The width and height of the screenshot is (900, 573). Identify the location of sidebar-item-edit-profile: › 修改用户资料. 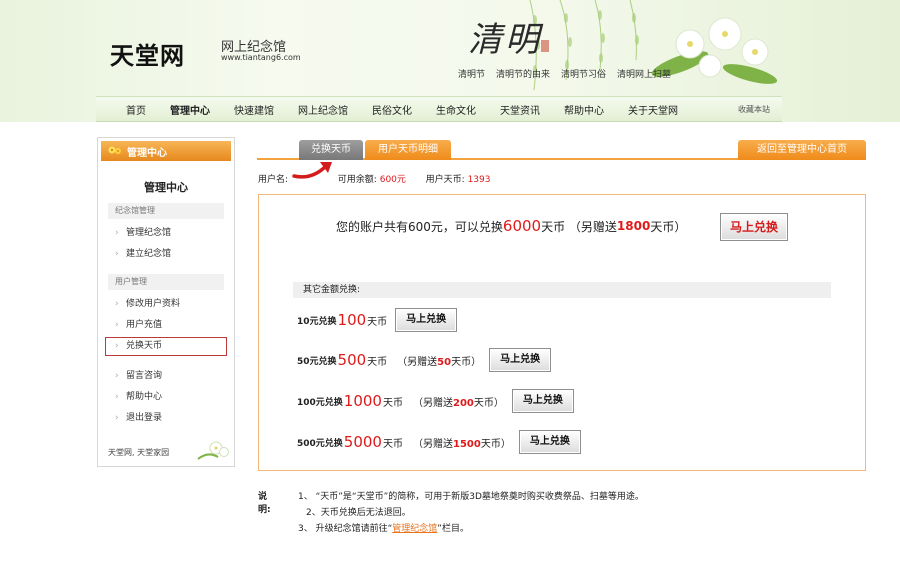
(166, 304).